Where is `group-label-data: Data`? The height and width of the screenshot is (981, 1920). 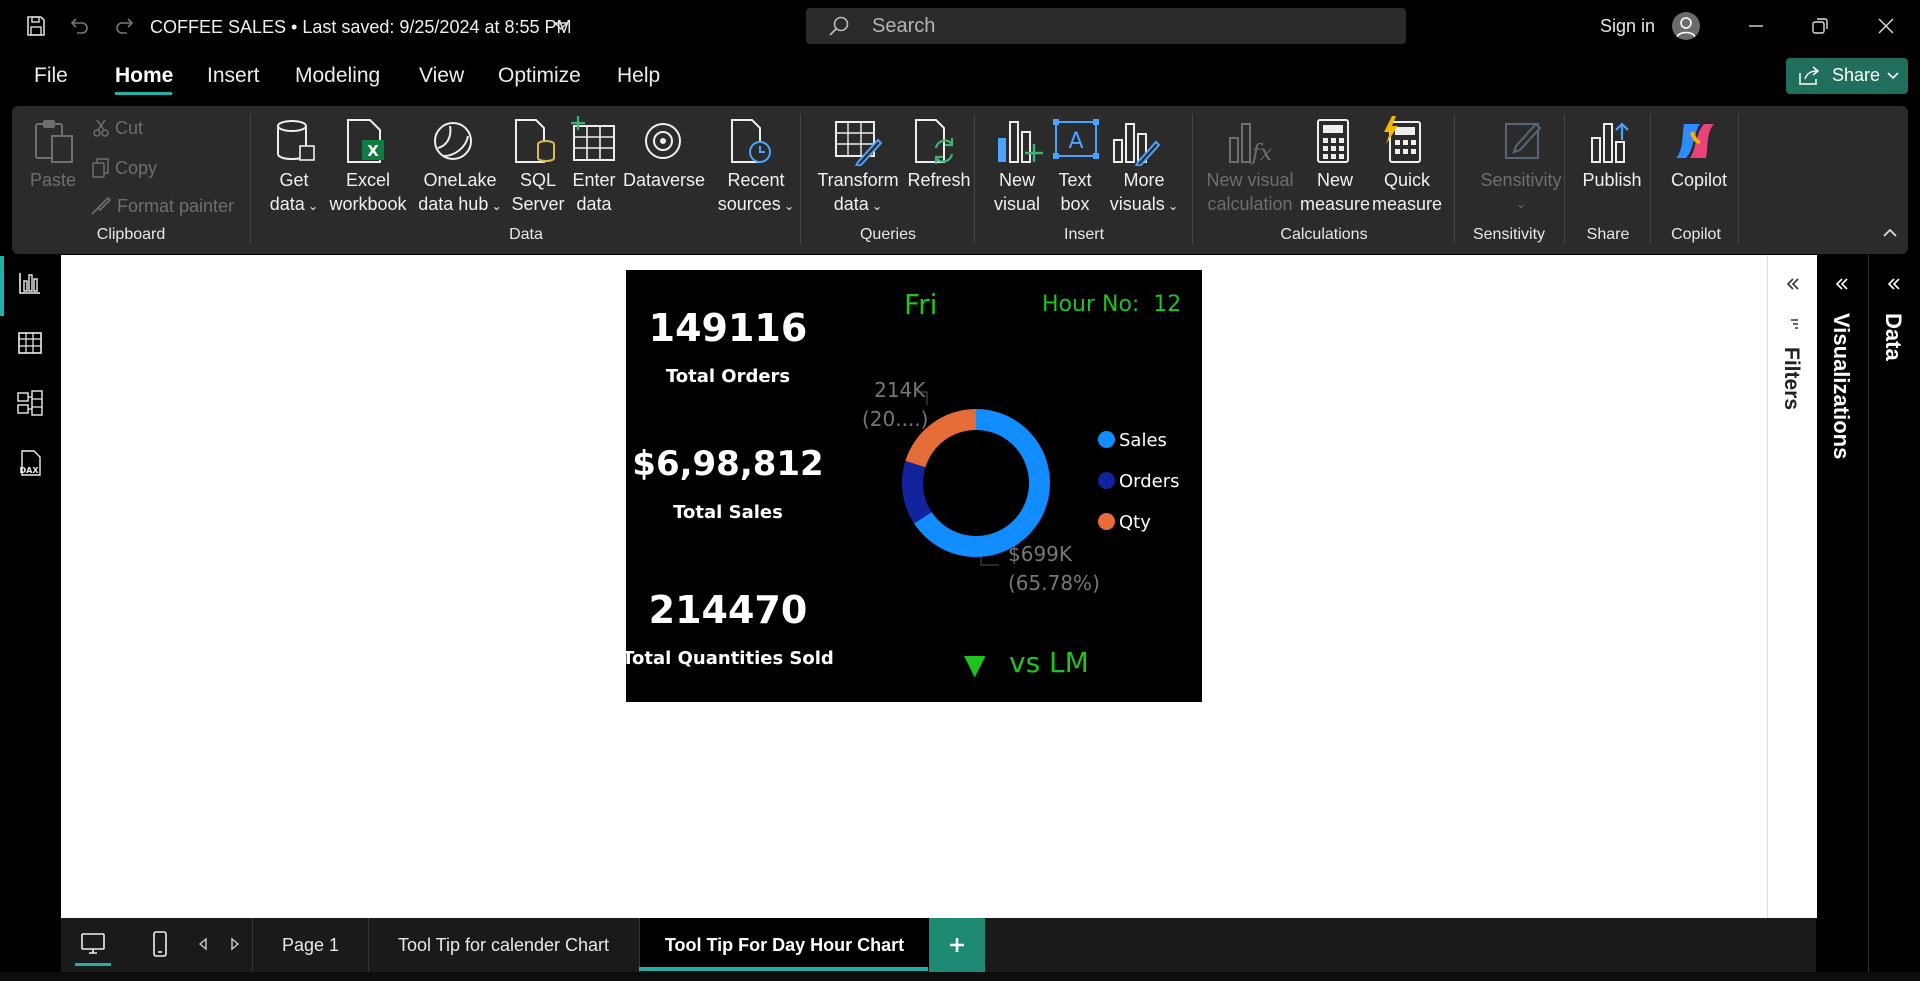 group-label-data: Data is located at coordinates (526, 234).